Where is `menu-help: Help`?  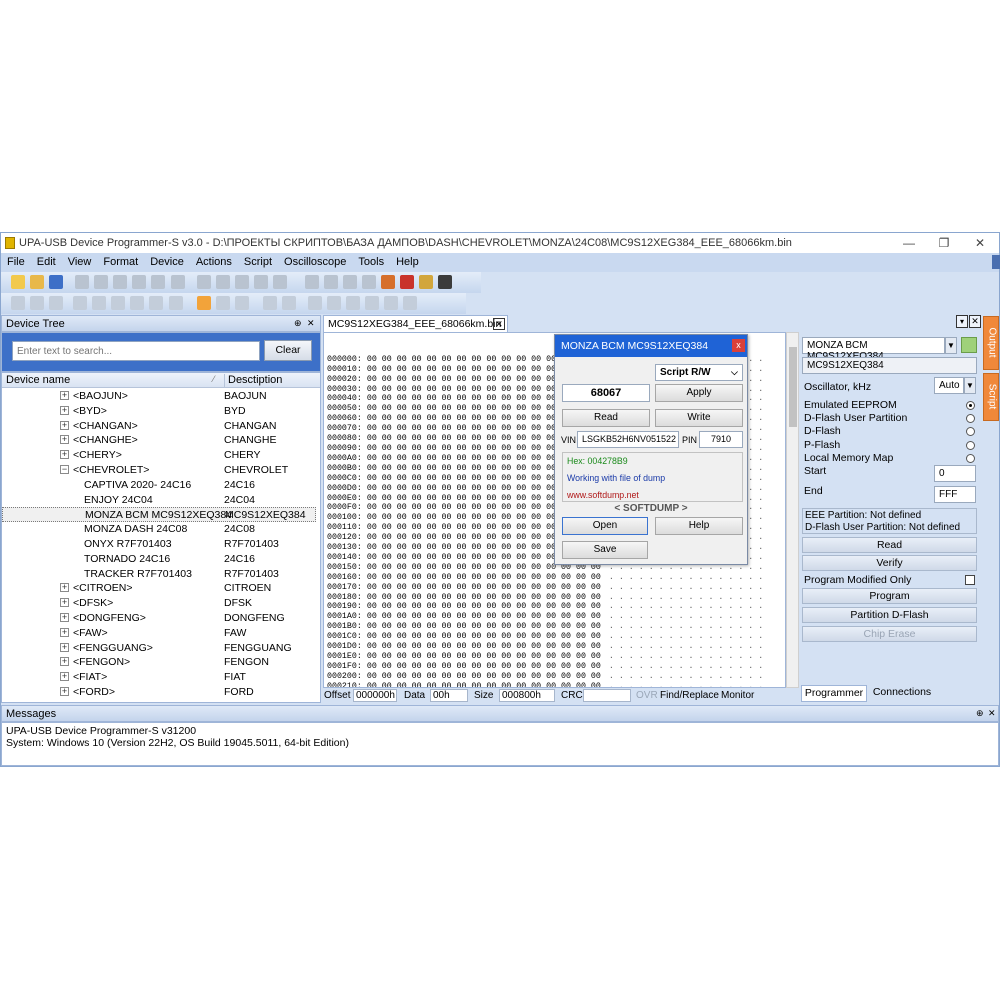
menu-help: Help is located at coordinates (407, 260).